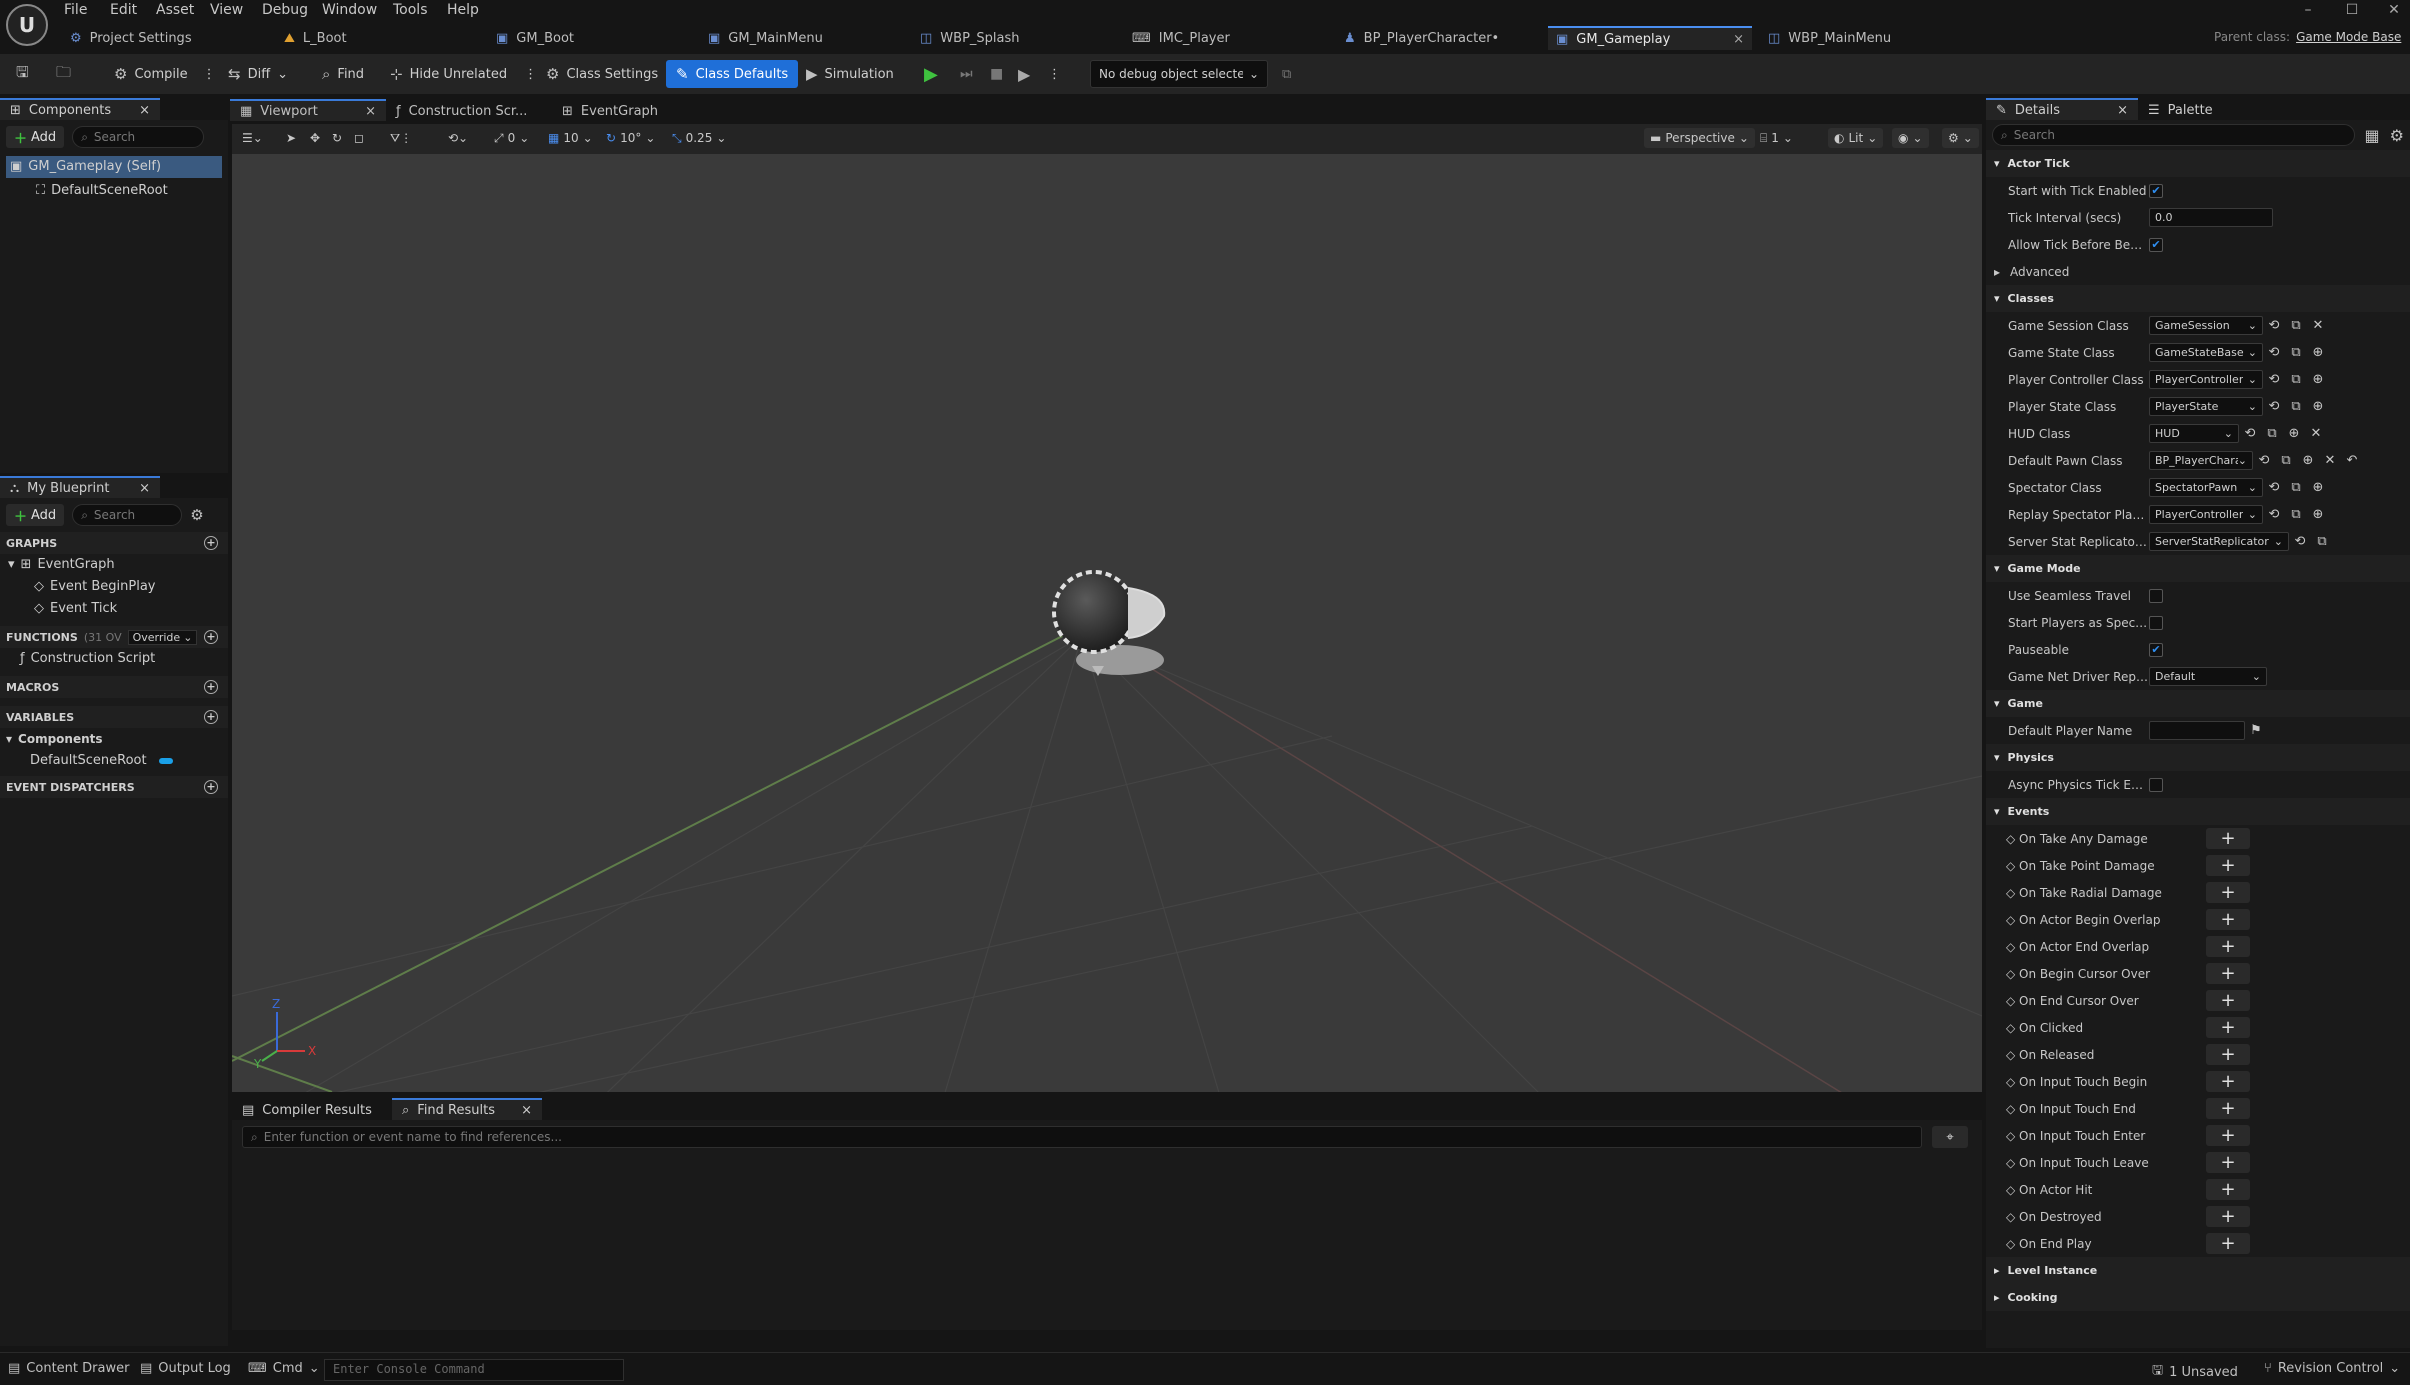  What do you see at coordinates (35, 137) in the screenshot?
I see `add-component-button: ＋ Add` at bounding box center [35, 137].